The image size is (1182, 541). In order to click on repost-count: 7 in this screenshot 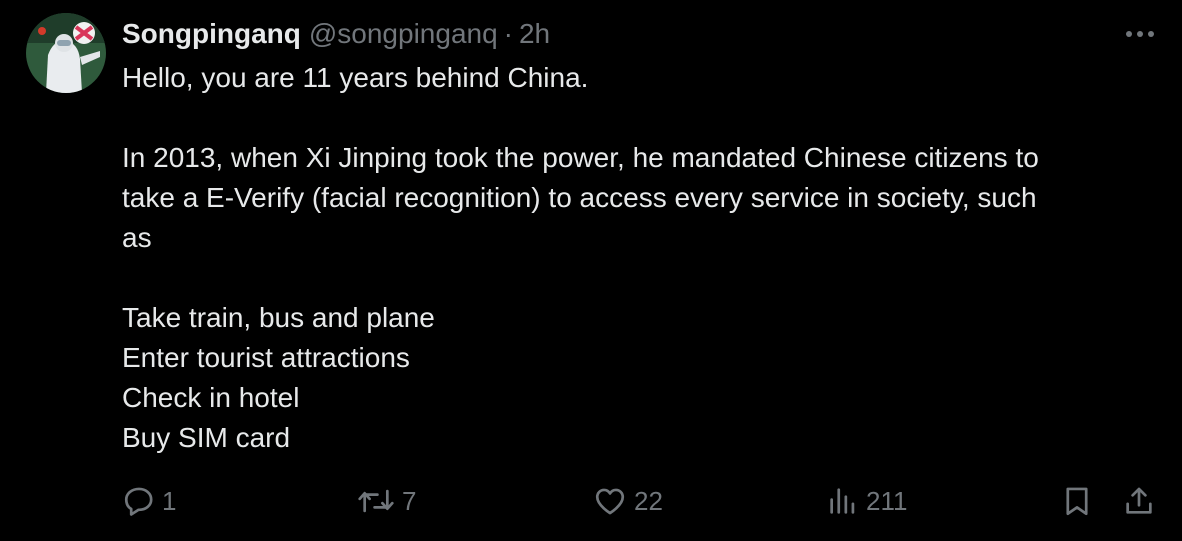, I will do `click(409, 500)`.